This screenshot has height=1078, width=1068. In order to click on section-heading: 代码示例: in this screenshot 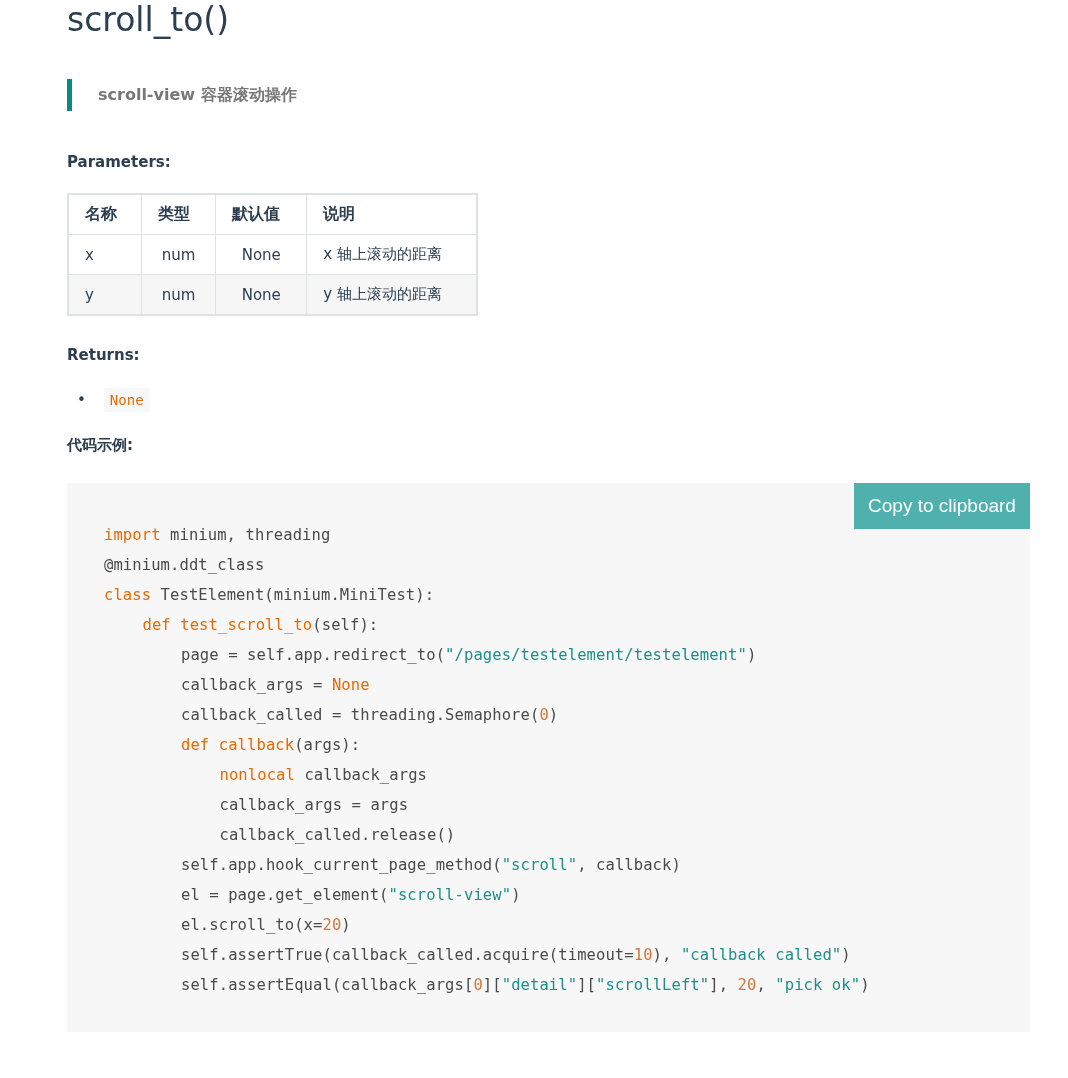, I will do `click(100, 445)`.